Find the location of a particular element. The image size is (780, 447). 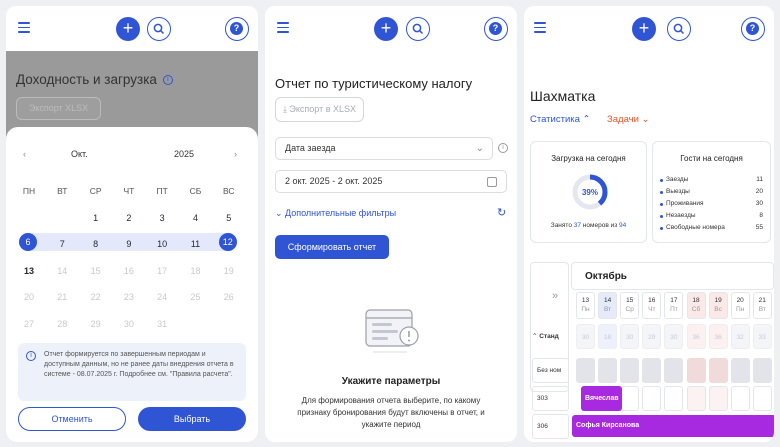

day-header: 15 Ср is located at coordinates (630, 305).